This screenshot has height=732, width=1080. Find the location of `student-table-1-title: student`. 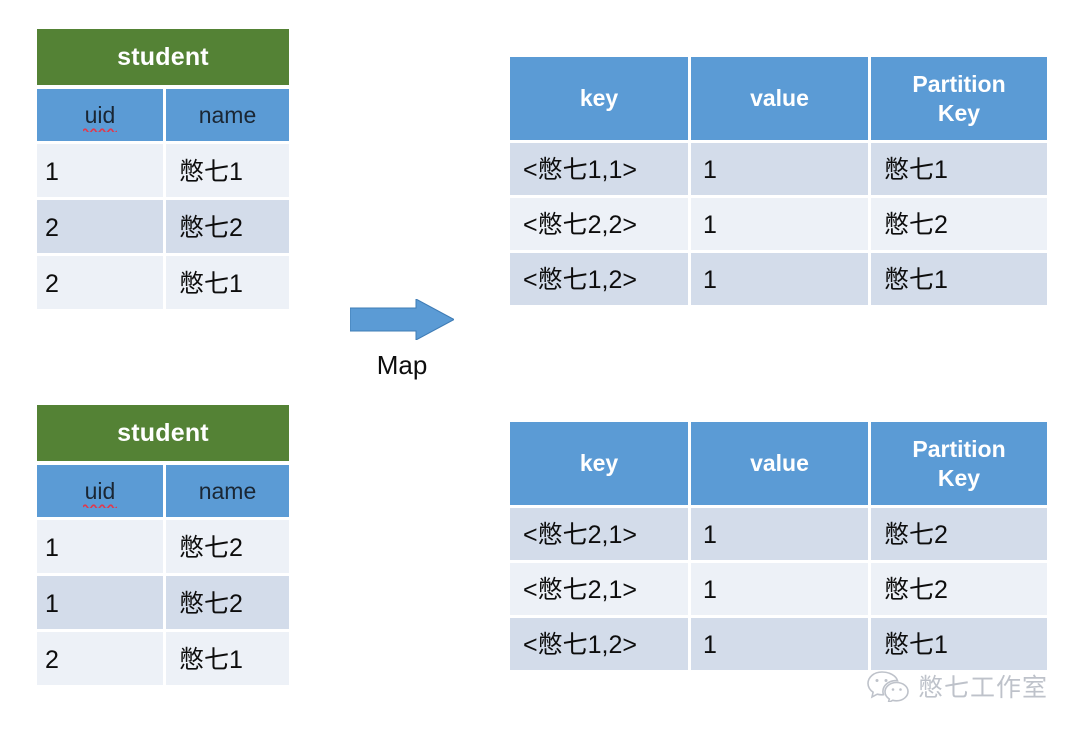

student-table-1-title: student is located at coordinates (163, 57).